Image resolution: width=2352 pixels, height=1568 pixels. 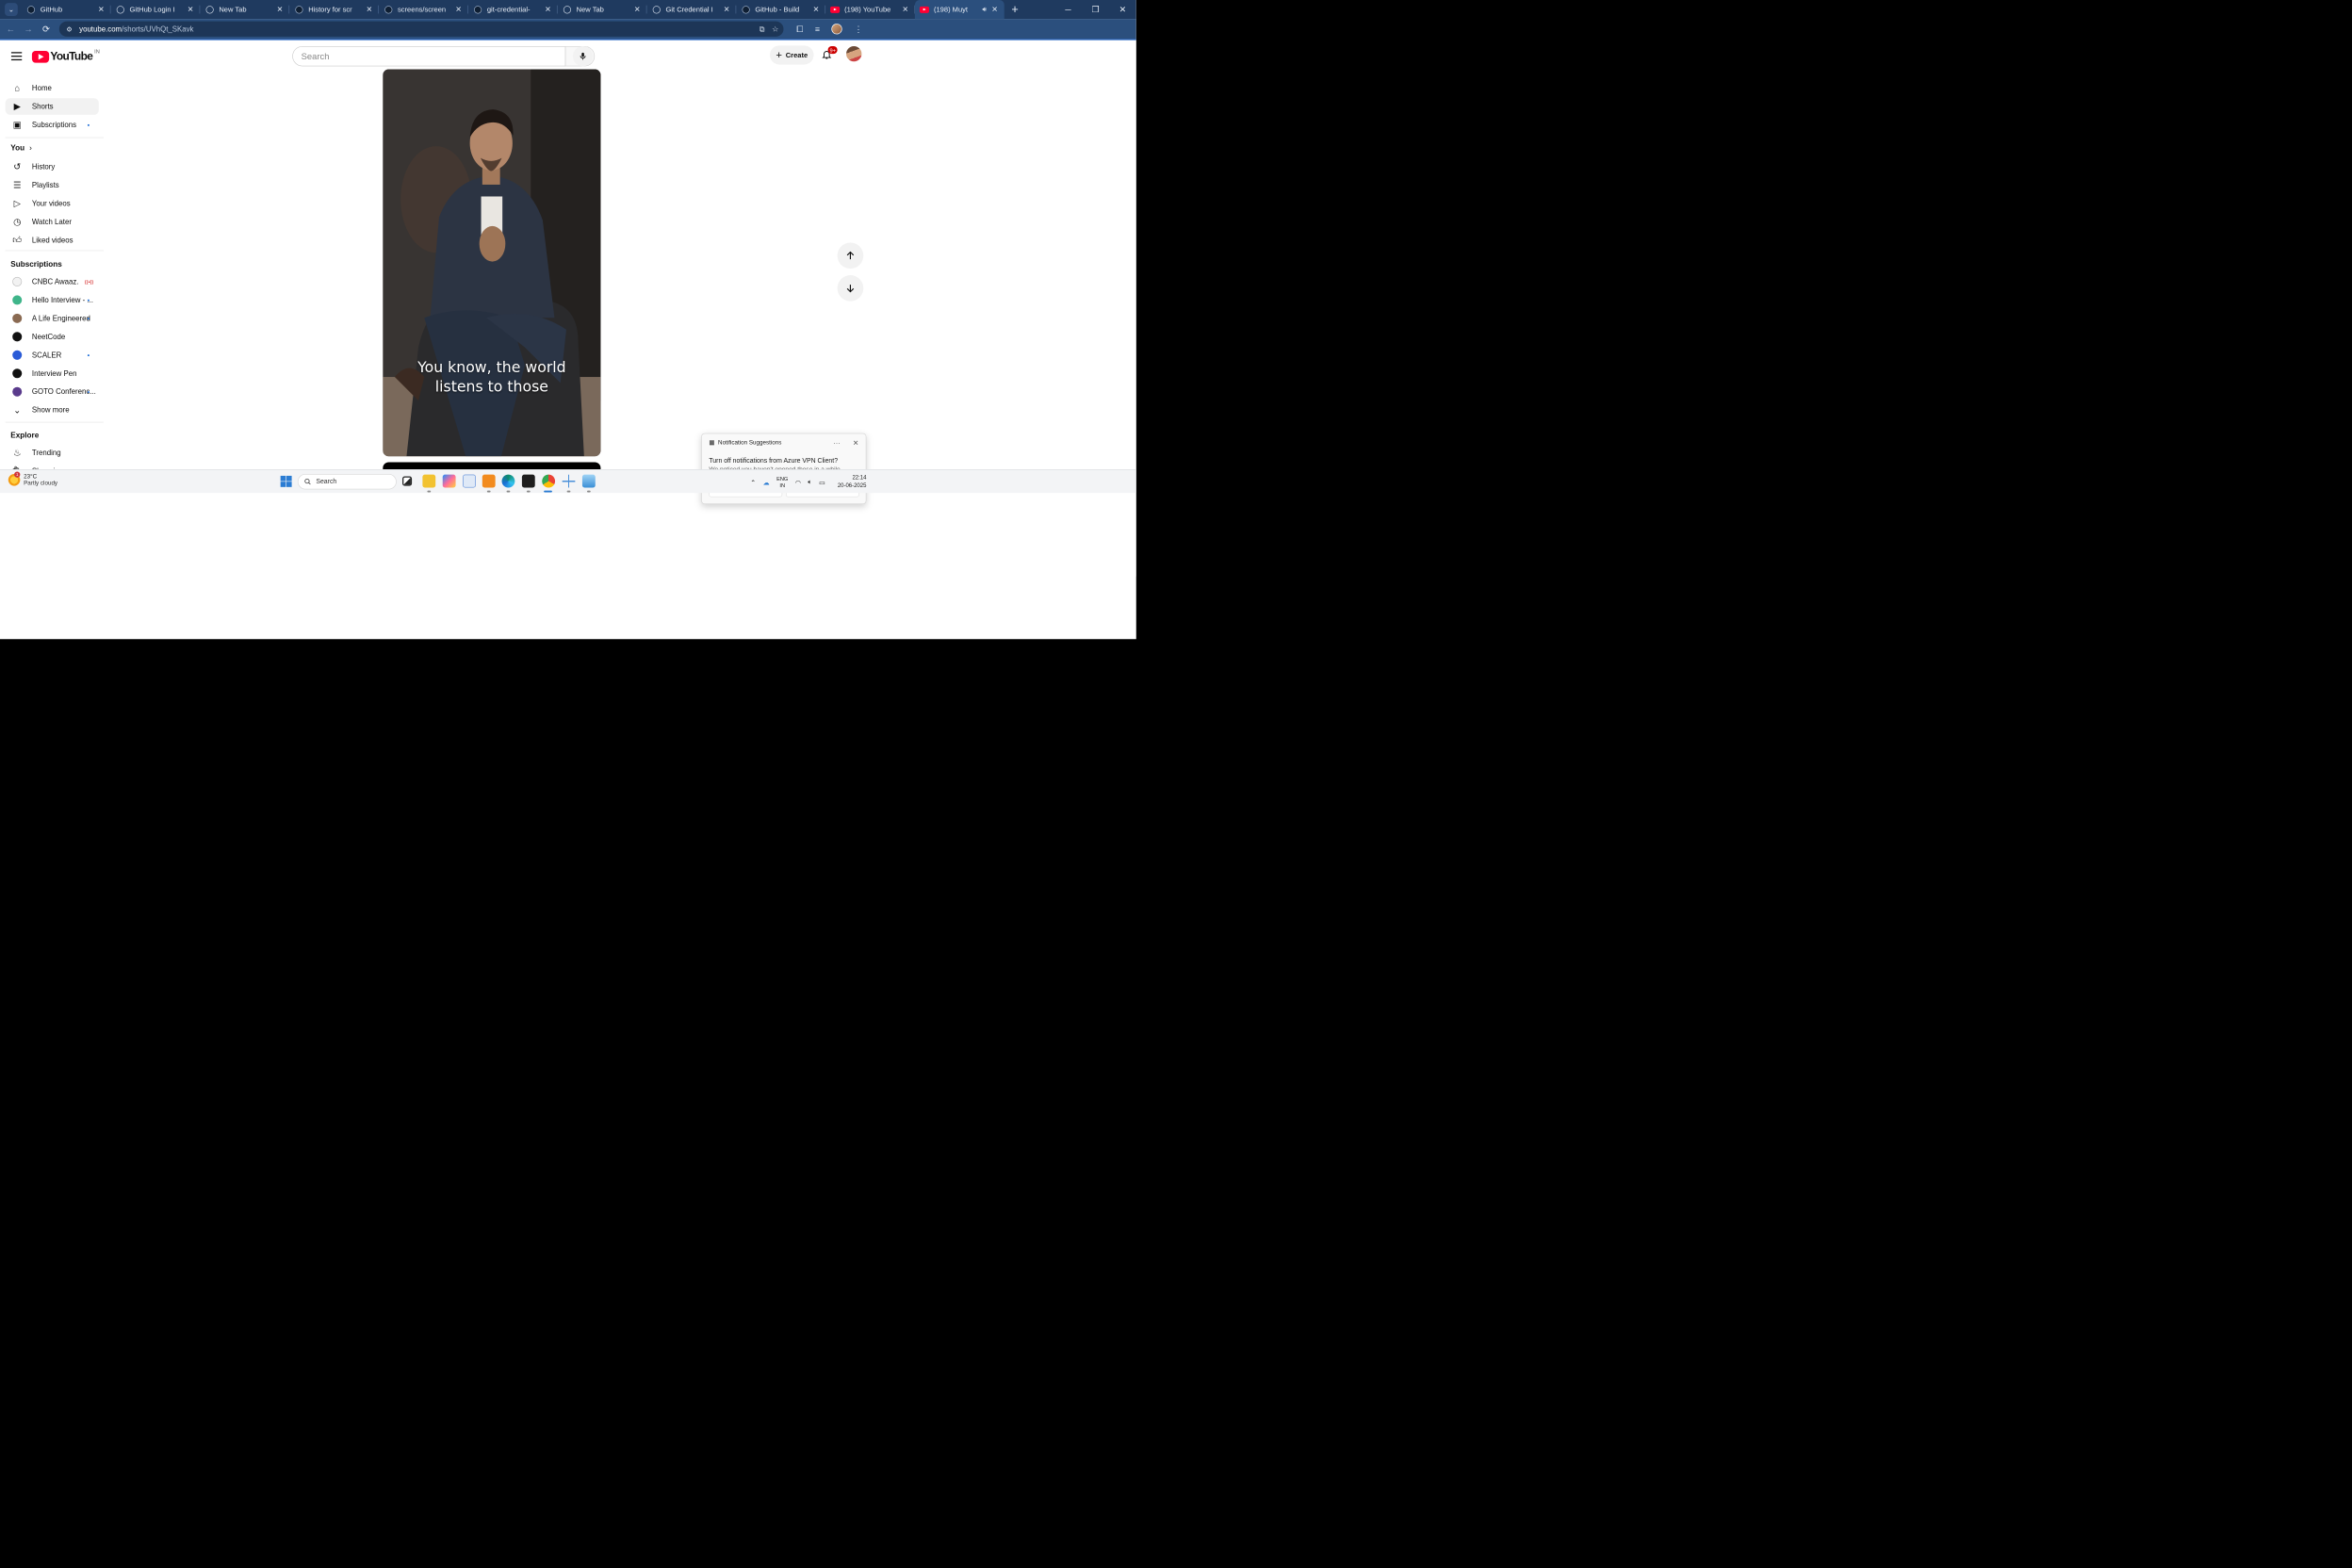 What do you see at coordinates (69, 29) in the screenshot?
I see `site-info-icon: ⚙` at bounding box center [69, 29].